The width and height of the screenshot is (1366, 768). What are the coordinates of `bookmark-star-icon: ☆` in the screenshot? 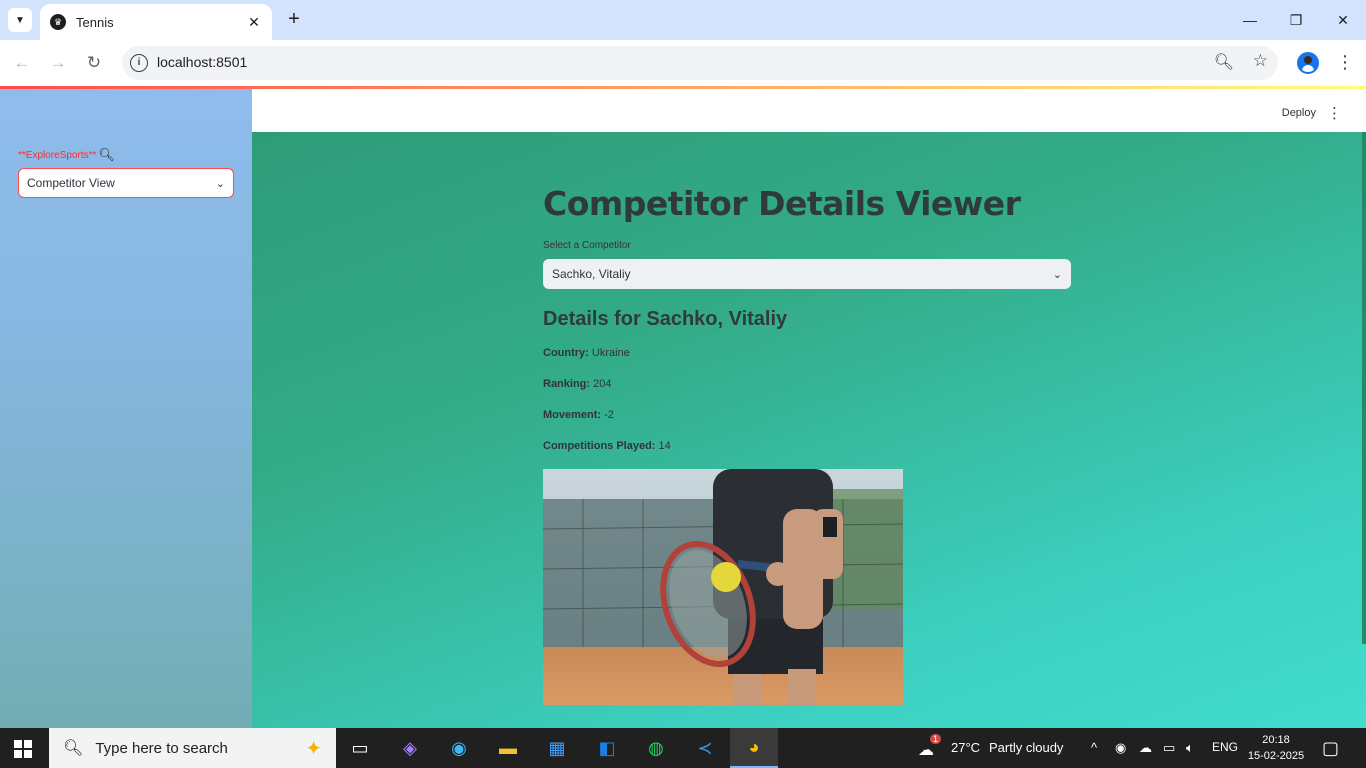 It's located at (1260, 61).